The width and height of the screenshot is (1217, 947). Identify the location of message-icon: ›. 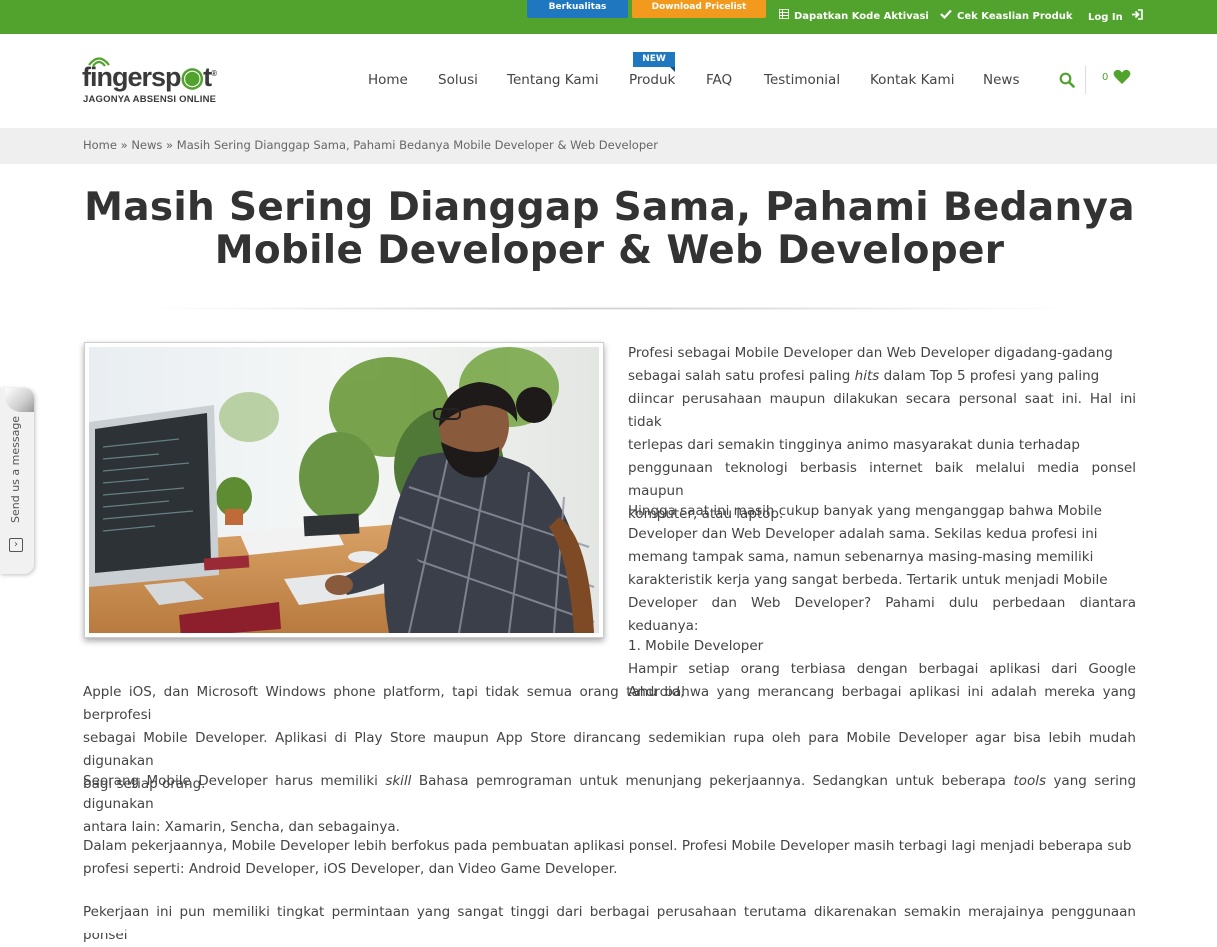
(16, 545).